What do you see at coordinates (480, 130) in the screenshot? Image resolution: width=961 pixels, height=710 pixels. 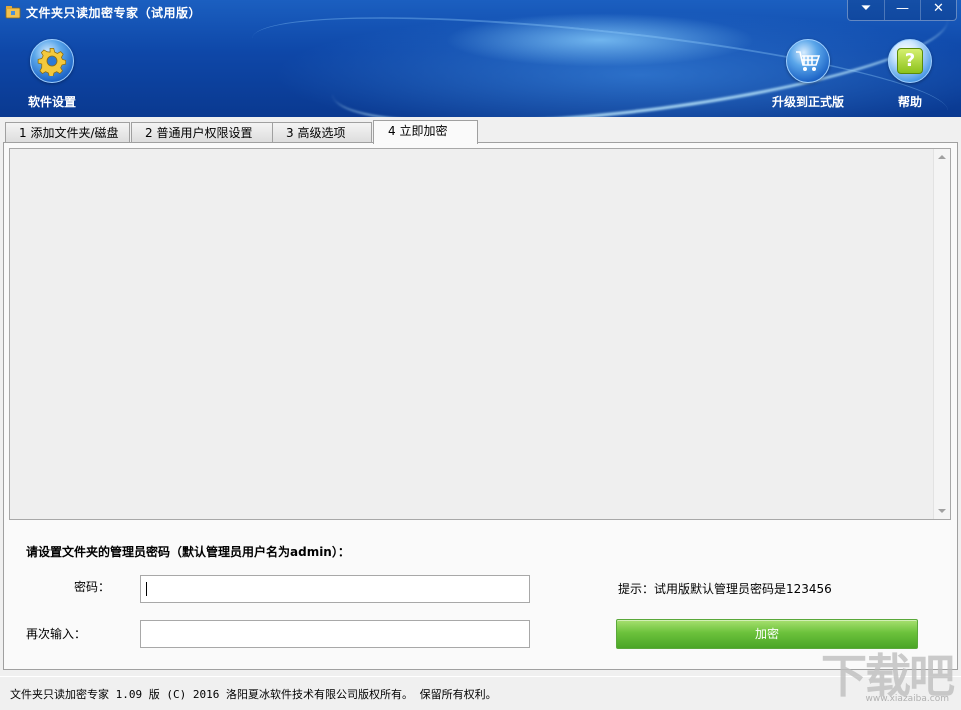 I see `tab-bar: 1 添加文件夹/磁盘 2 普通用户权限设置 3 高级选项 4 立即加密` at bounding box center [480, 130].